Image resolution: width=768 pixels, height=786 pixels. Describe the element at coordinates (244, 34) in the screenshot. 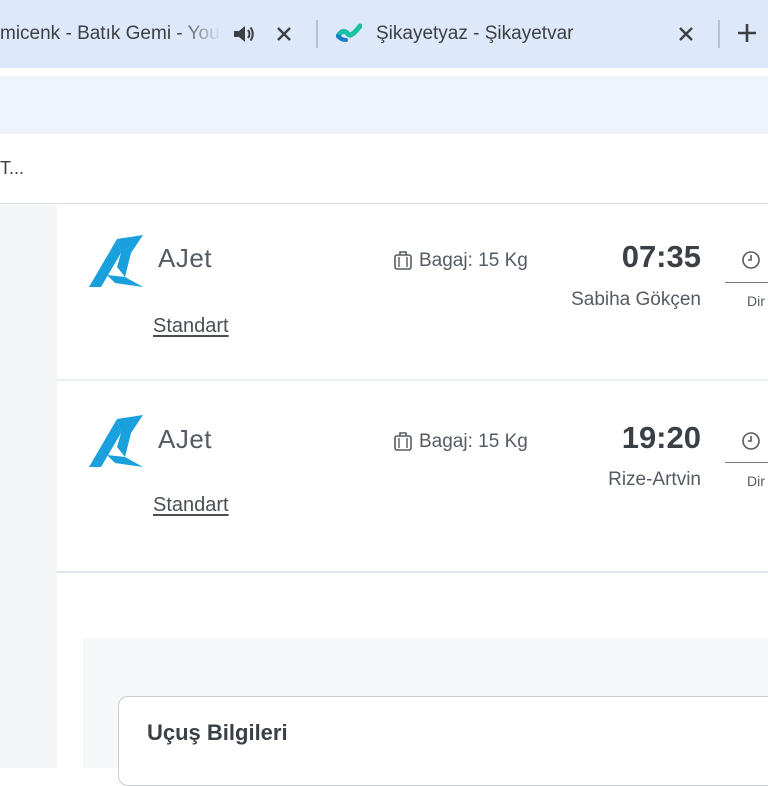

I see `speaker-icon` at that location.